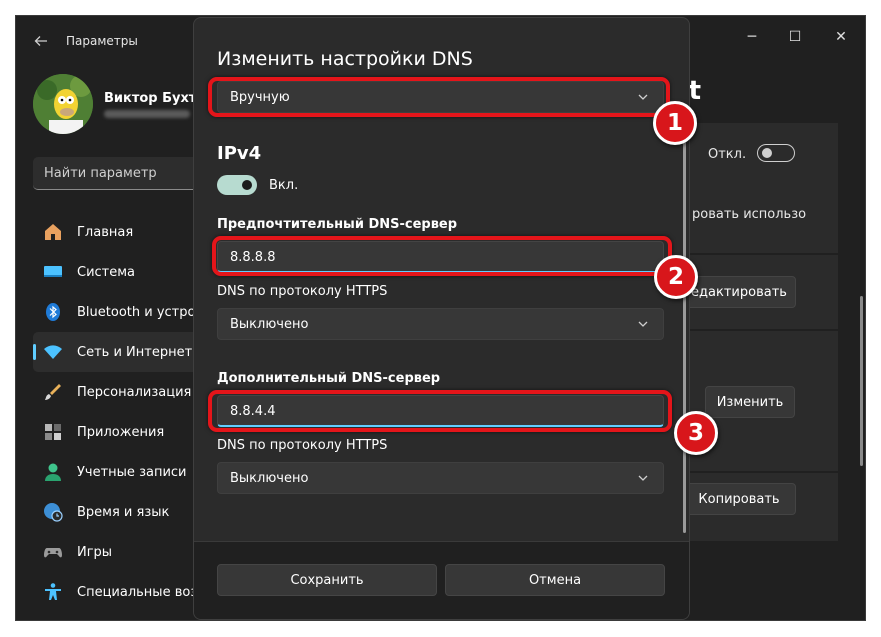 The height and width of the screenshot is (637, 881). Describe the element at coordinates (53, 592) in the screenshot. I see `accessibility-icon` at that location.